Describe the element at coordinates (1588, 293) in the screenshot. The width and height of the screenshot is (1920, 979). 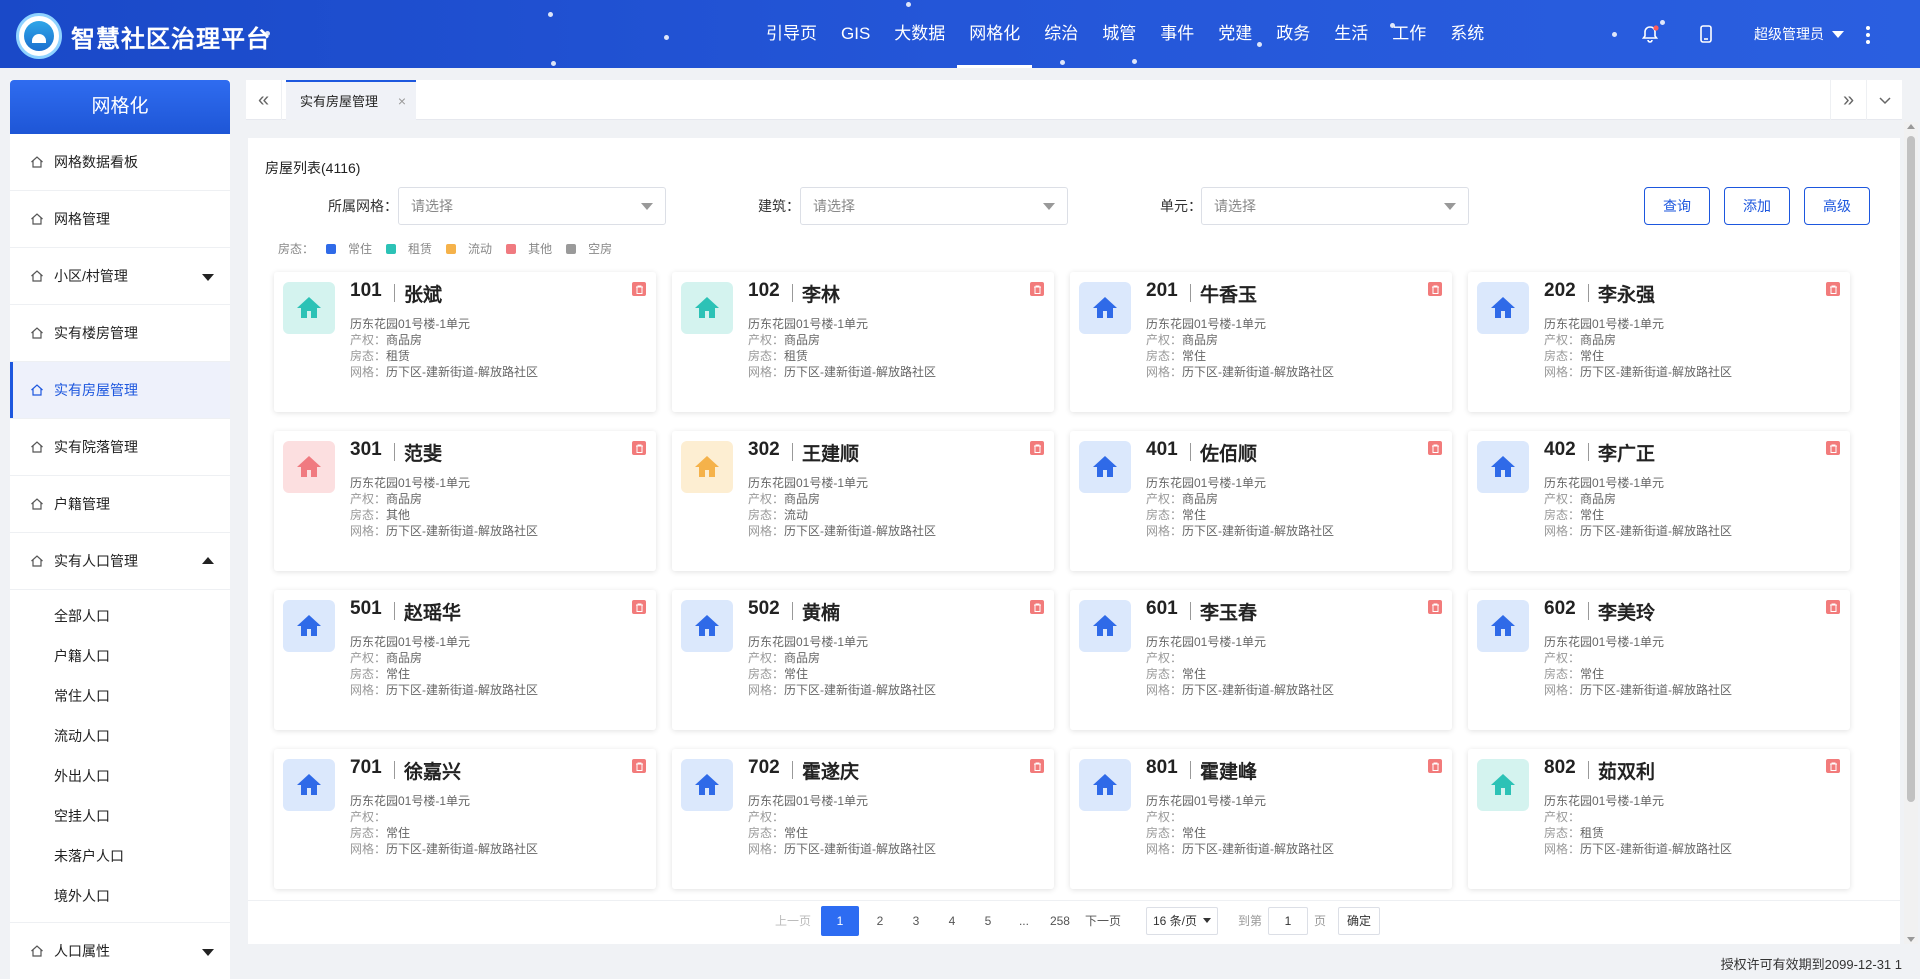
I see `divider` at that location.